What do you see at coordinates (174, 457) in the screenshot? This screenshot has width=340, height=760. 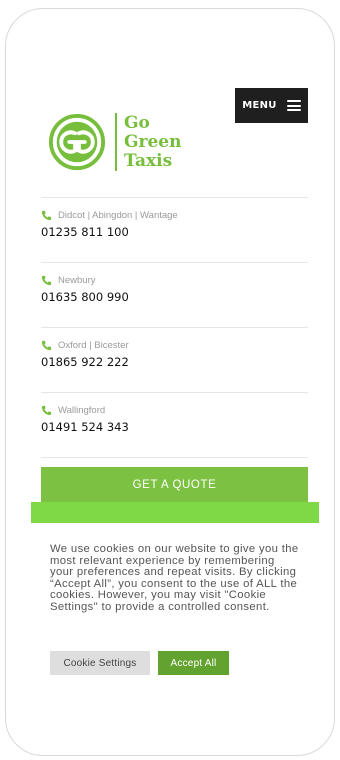 I see `contact-list-divider` at bounding box center [174, 457].